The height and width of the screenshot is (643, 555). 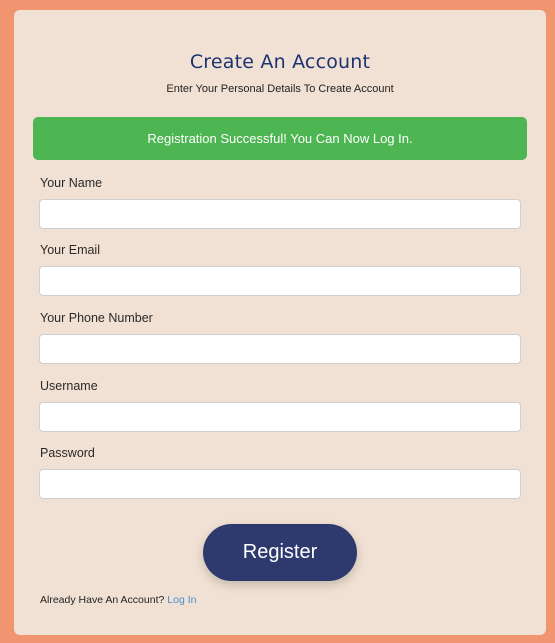 What do you see at coordinates (280, 281) in the screenshot?
I see `email-input` at bounding box center [280, 281].